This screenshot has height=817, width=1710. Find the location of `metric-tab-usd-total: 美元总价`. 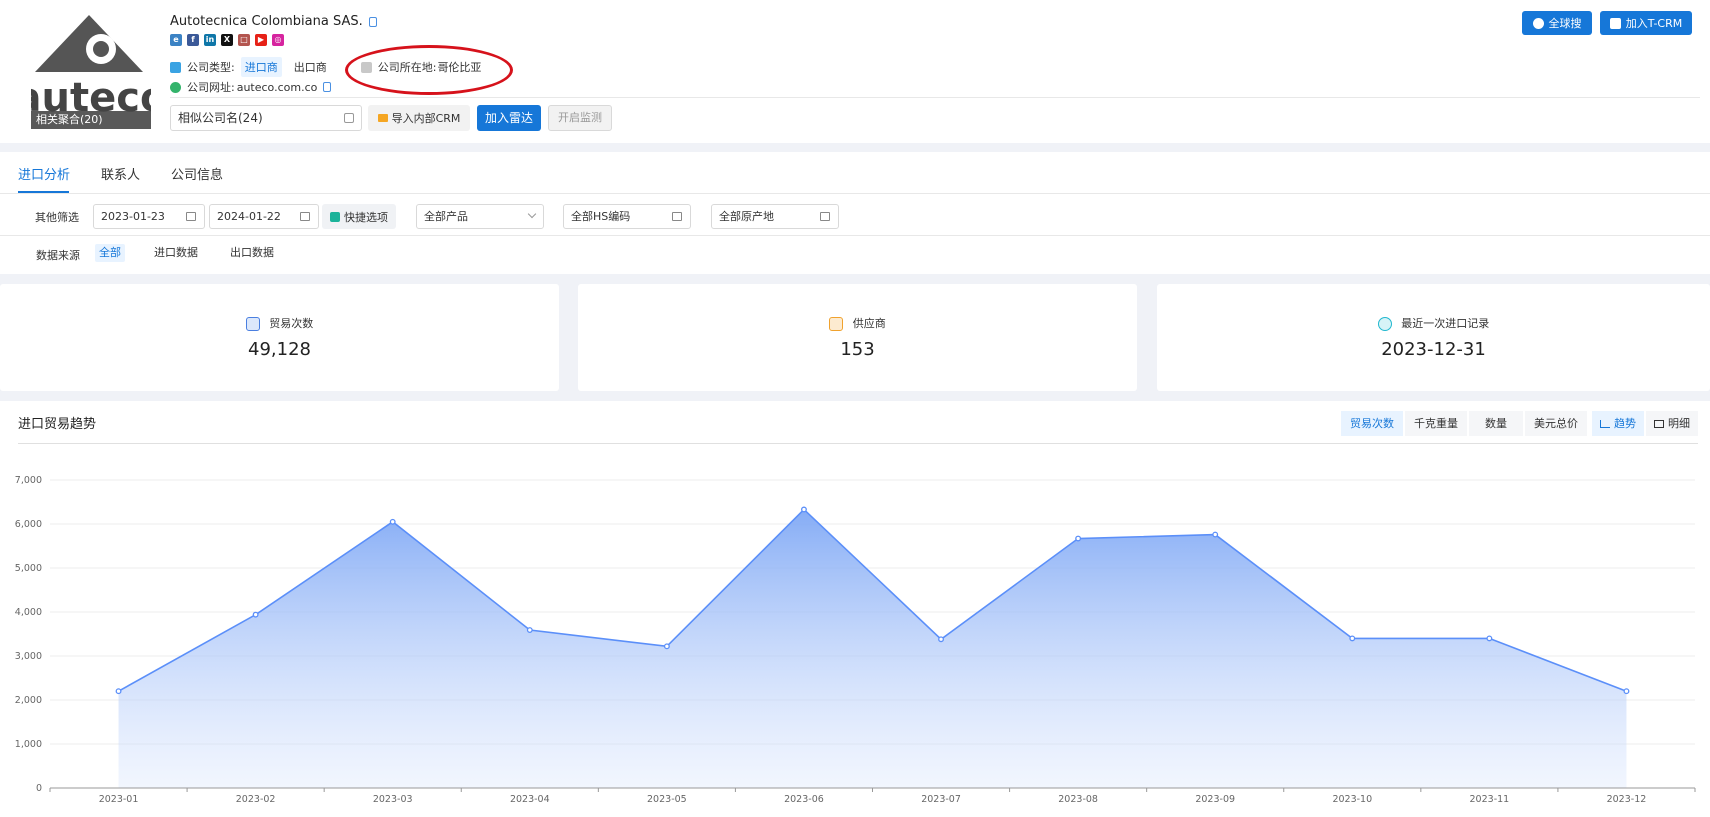

metric-tab-usd-total: 美元总价 is located at coordinates (1556, 423).